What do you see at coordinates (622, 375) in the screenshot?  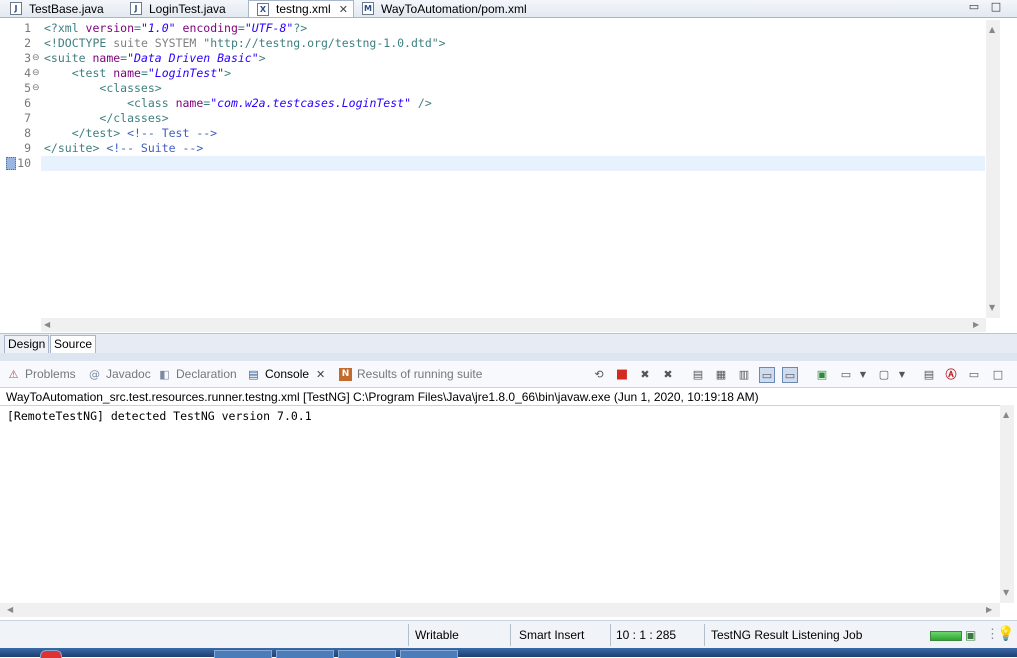 I see `terminate-icon: ■` at bounding box center [622, 375].